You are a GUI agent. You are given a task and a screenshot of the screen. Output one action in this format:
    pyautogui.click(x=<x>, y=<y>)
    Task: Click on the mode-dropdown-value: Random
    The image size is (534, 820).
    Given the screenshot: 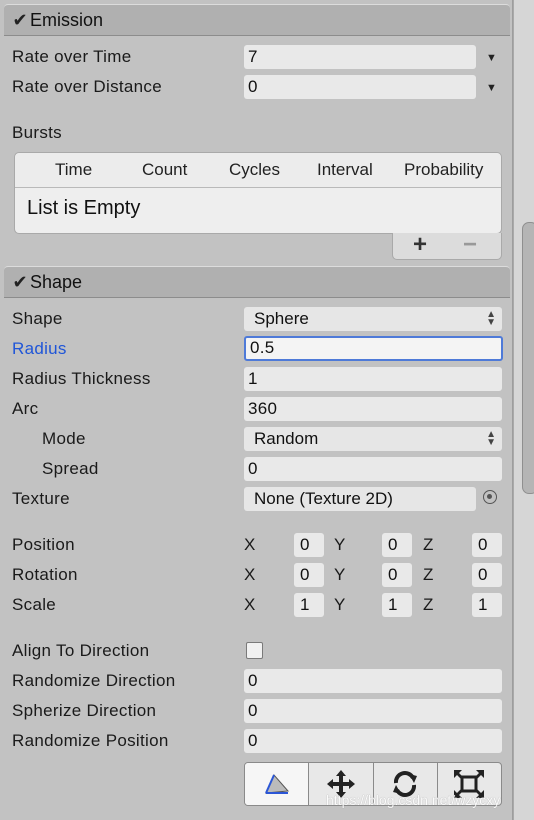 What is the action you would take?
    pyautogui.click(x=286, y=438)
    